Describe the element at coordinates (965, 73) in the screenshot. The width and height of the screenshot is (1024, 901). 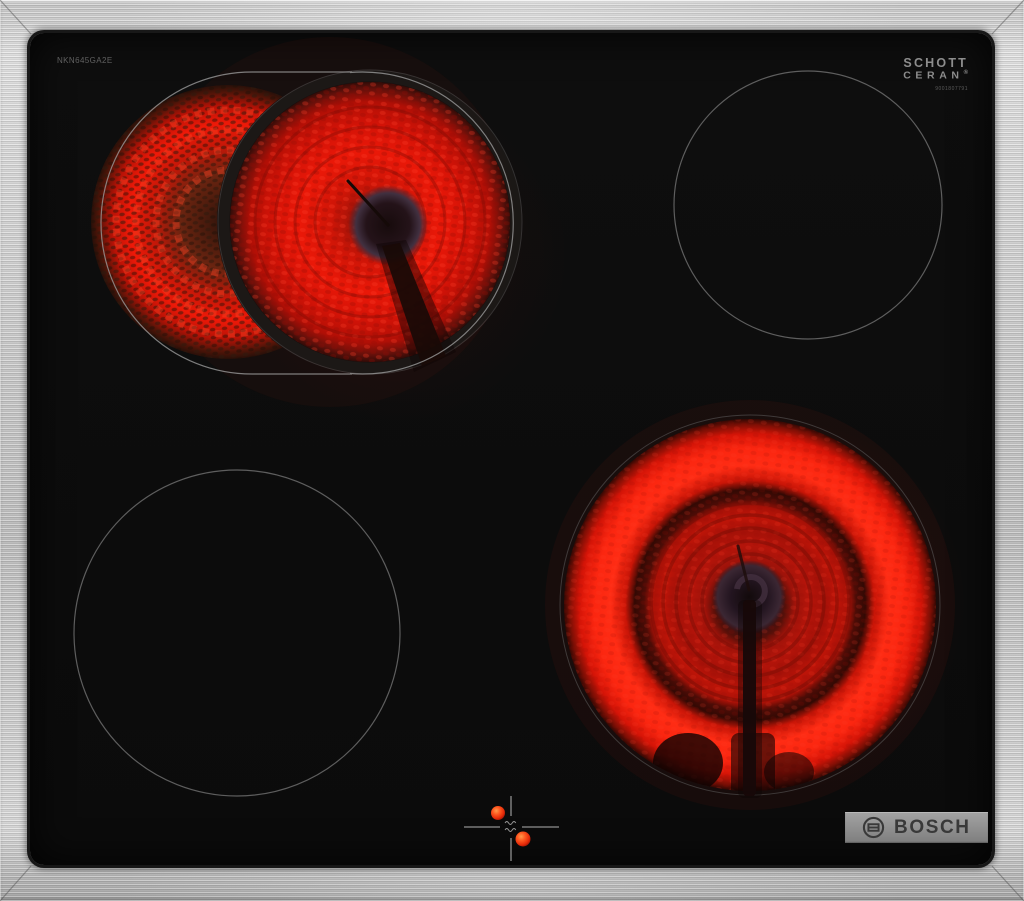
I see `registered-mark: ®` at that location.